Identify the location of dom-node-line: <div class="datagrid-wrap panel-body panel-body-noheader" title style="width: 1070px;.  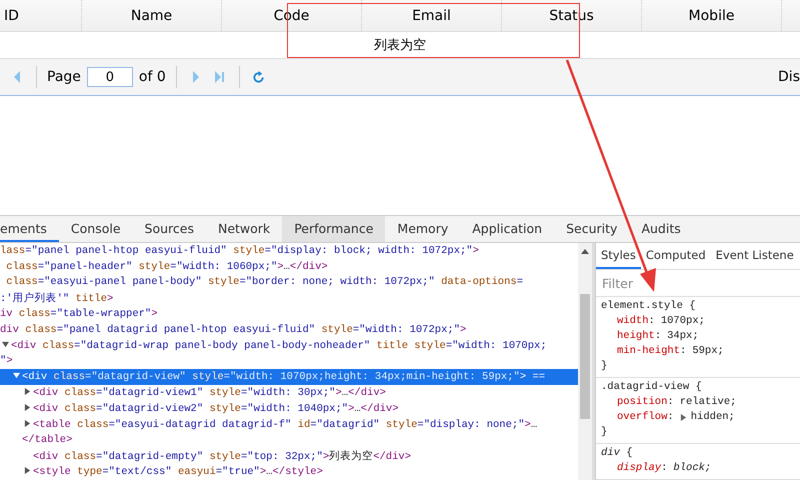
(289, 346).